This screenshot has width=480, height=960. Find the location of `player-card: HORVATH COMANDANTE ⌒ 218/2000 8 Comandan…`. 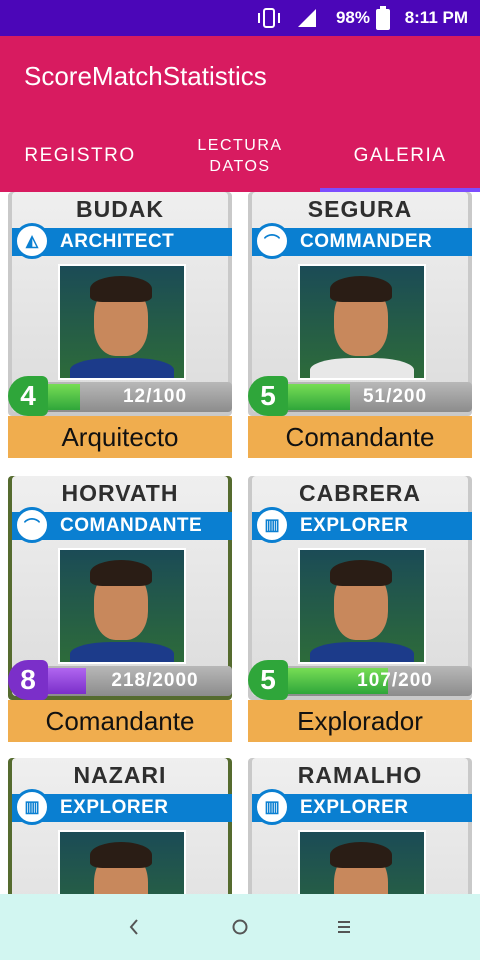

player-card: HORVATH COMANDANTE ⌒ 218/2000 8 Comandan… is located at coordinates (120, 609).